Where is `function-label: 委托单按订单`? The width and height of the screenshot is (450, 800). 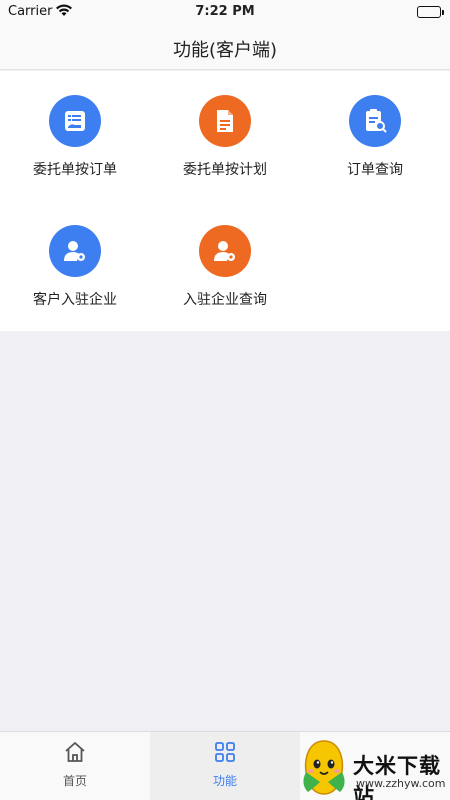 function-label: 委托单按订单 is located at coordinates (75, 170).